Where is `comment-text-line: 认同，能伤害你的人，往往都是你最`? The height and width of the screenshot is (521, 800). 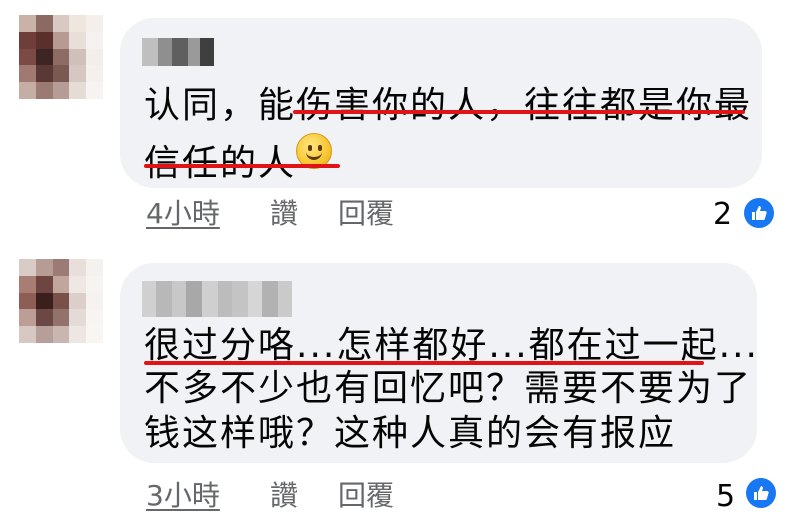 comment-text-line: 认同，能伤害你的人，往往都是你最 is located at coordinates (448, 105).